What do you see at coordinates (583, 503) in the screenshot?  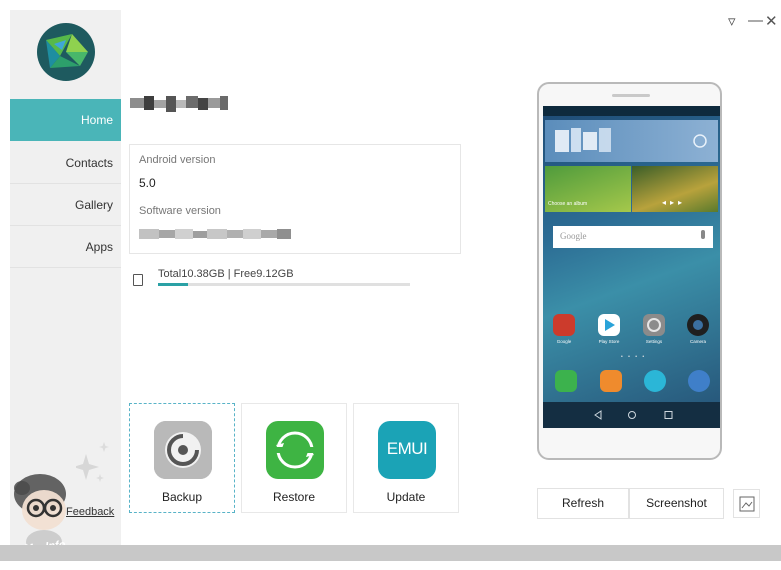 I see `refresh-button: Refresh` at bounding box center [583, 503].